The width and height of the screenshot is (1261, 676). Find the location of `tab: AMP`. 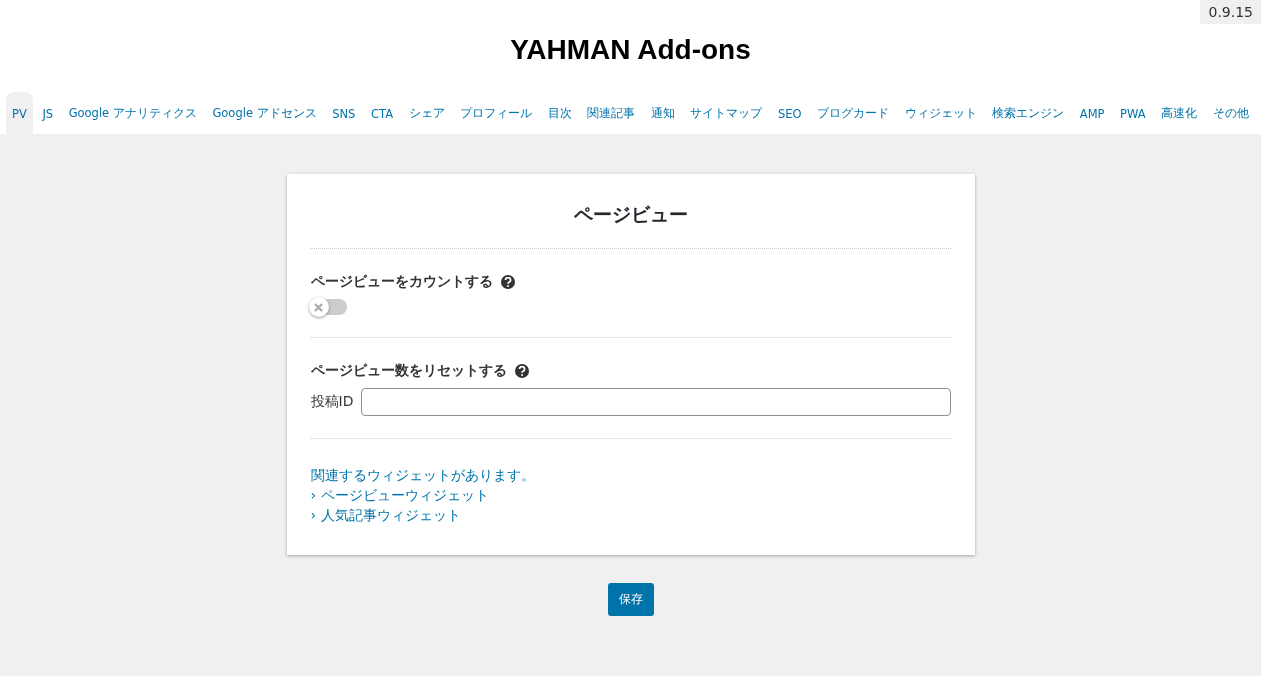

tab: AMP is located at coordinates (1092, 113).